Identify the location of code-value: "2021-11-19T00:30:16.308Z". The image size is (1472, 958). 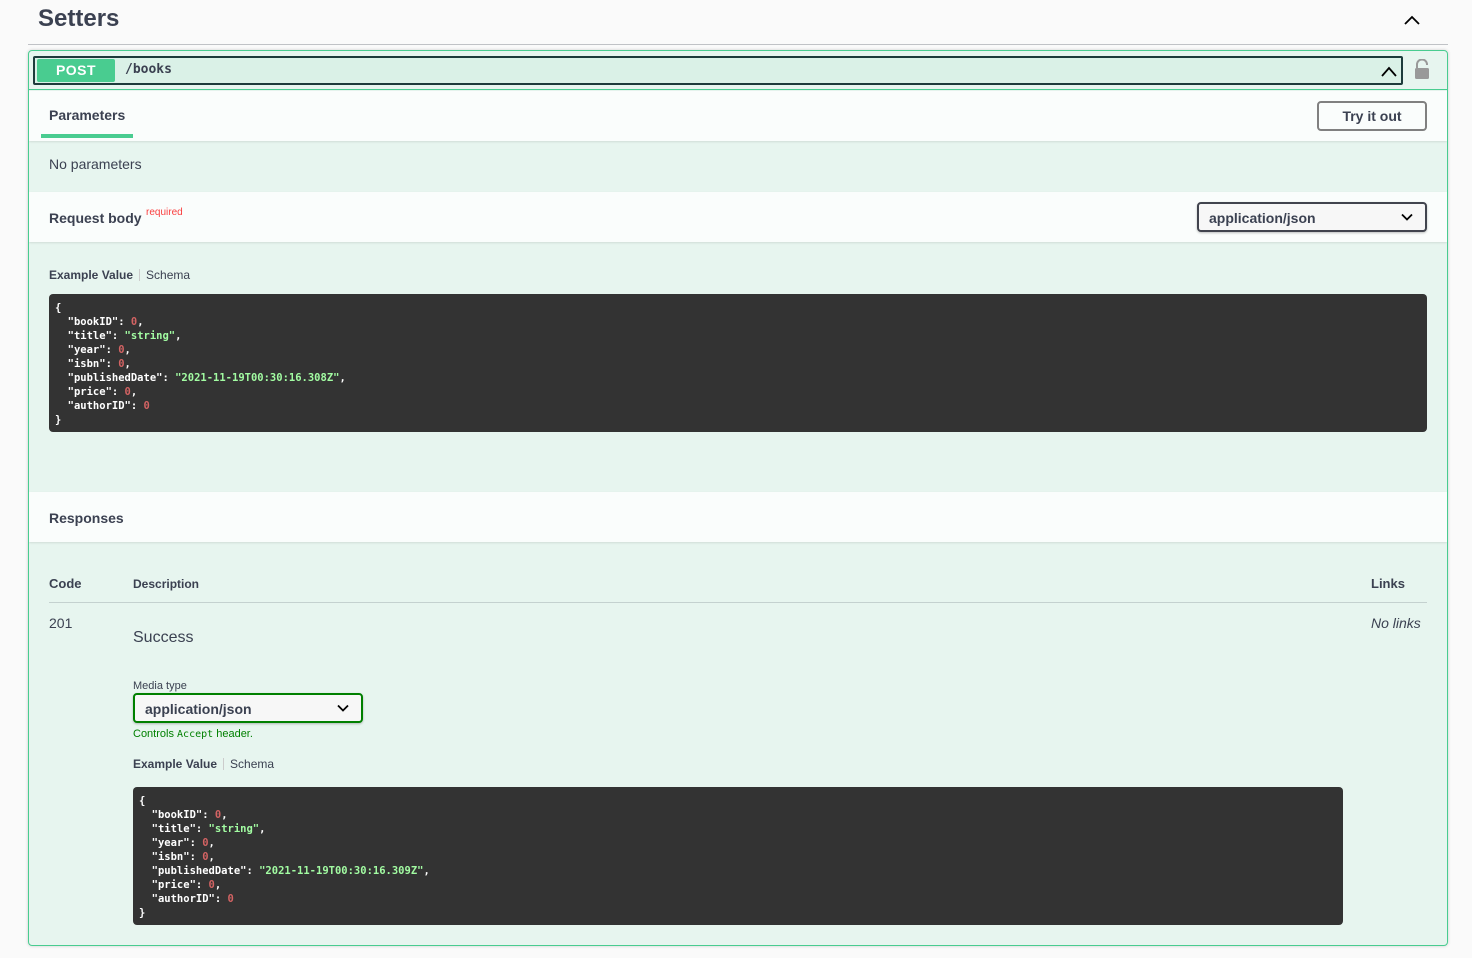
(257, 378).